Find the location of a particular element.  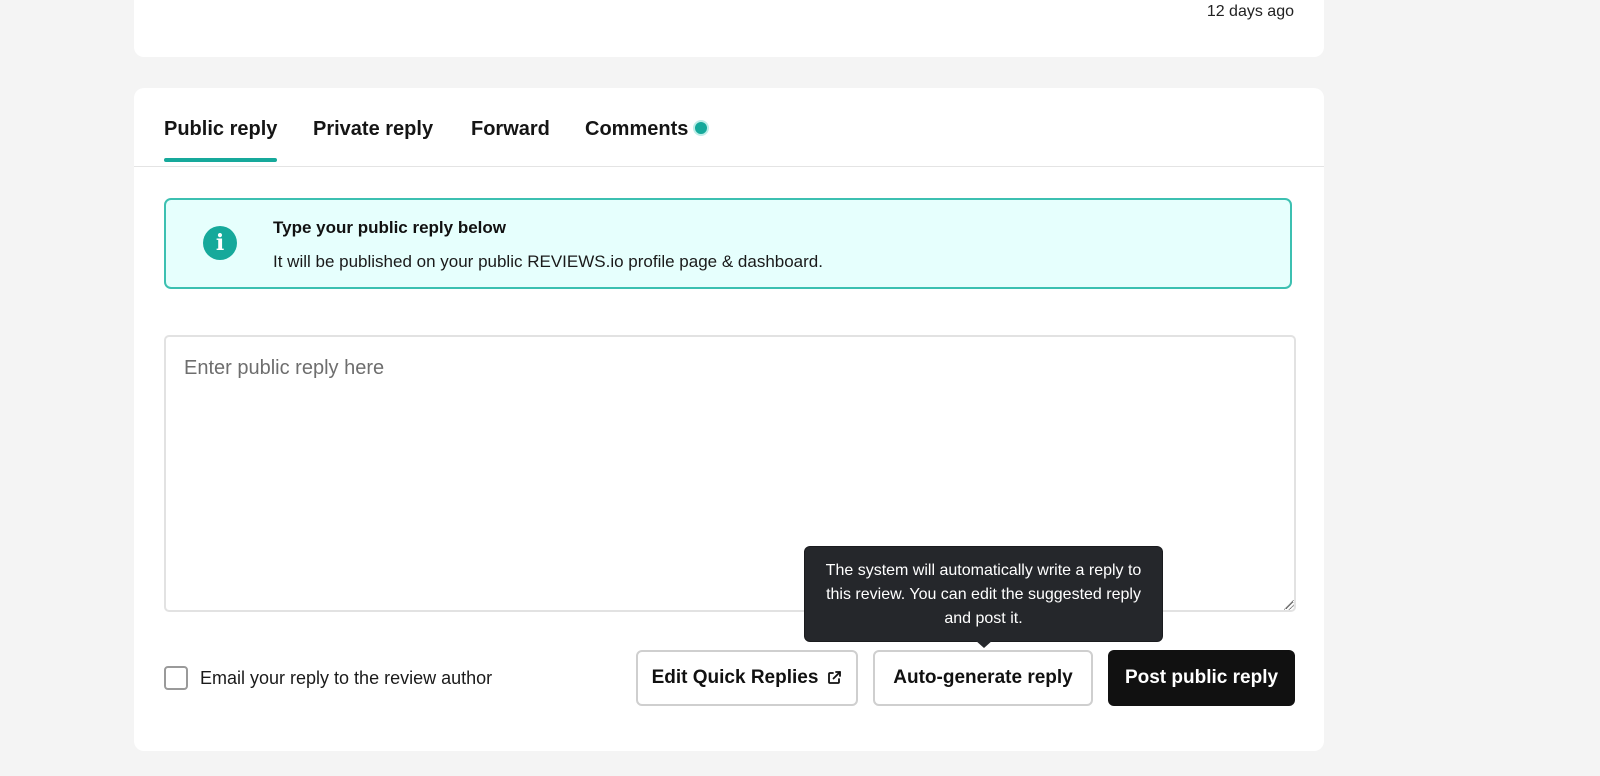

auto-generate-label: Auto-generate reply is located at coordinates (983, 677).